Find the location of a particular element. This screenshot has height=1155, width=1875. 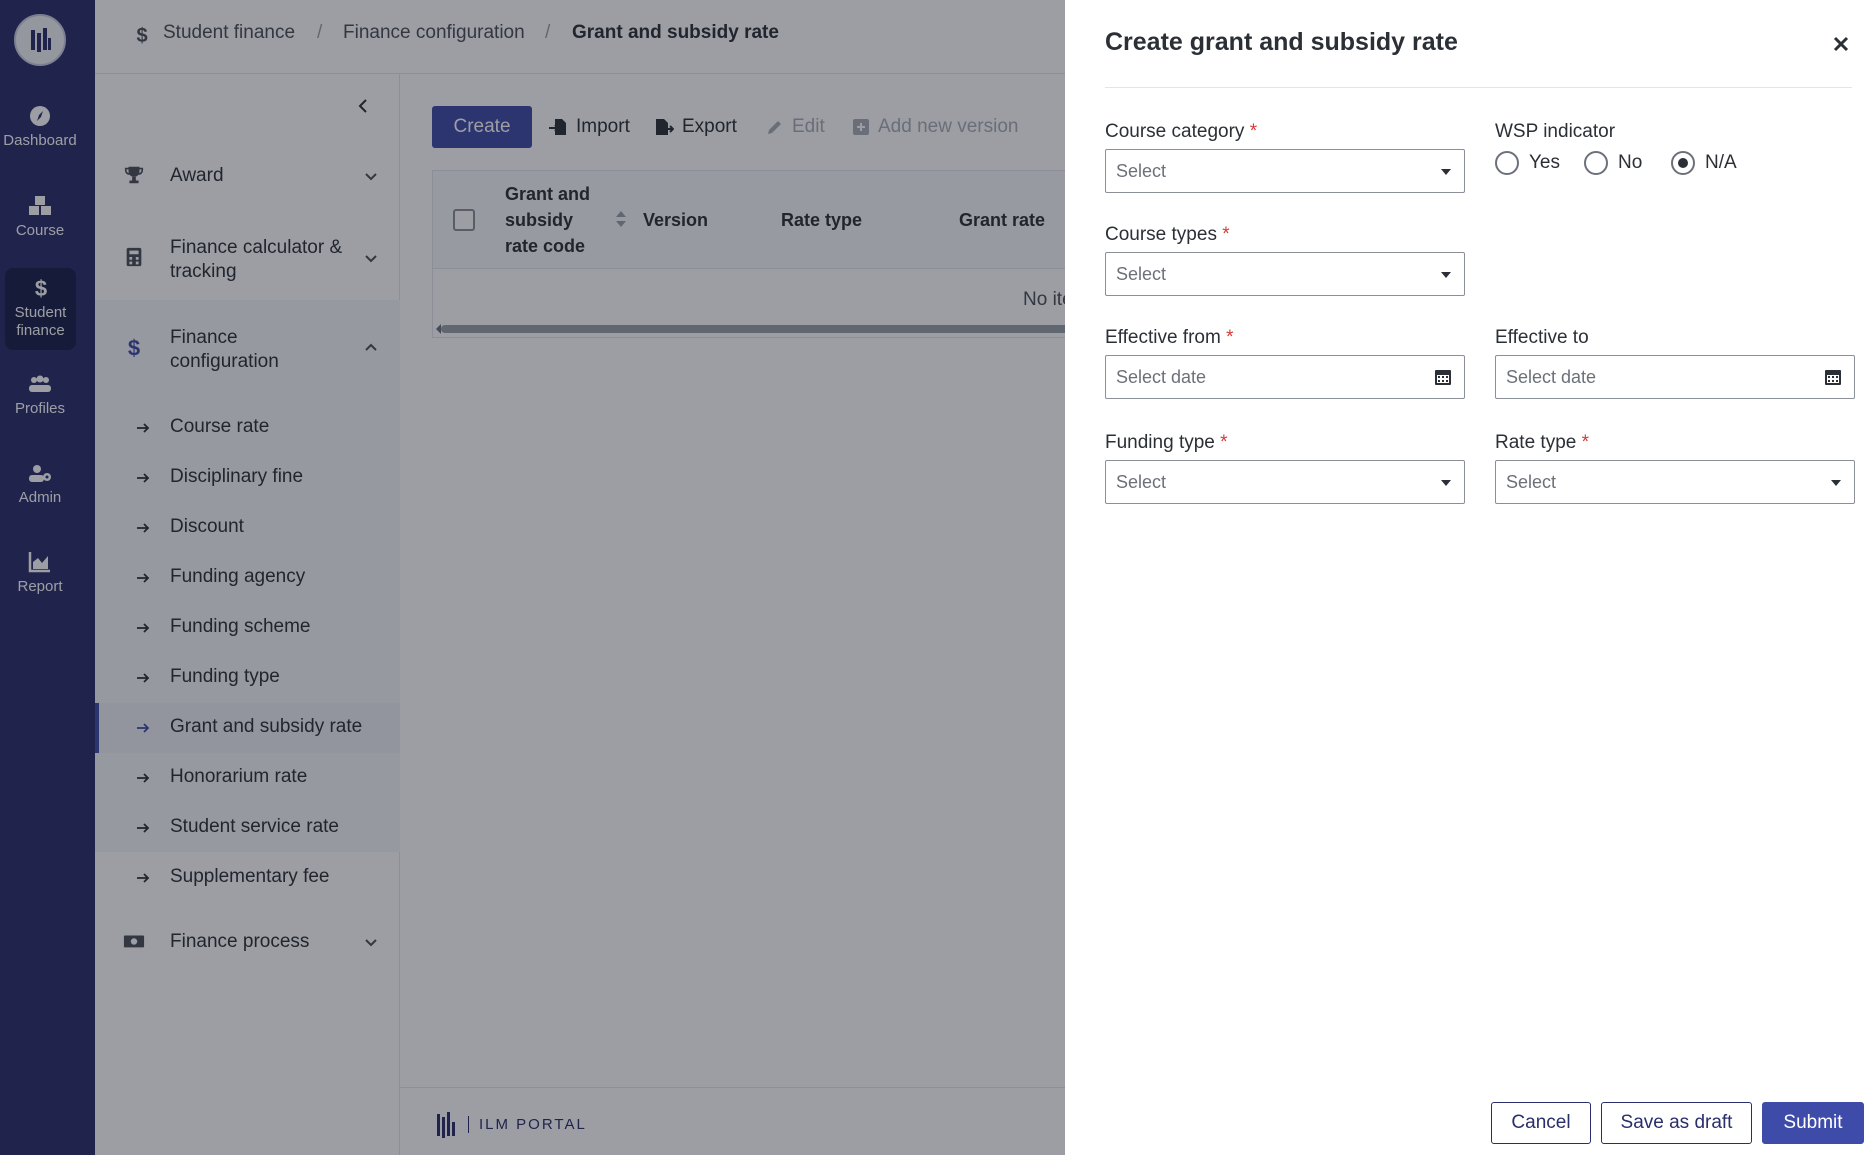

radio-circle-selected is located at coordinates (1683, 163).